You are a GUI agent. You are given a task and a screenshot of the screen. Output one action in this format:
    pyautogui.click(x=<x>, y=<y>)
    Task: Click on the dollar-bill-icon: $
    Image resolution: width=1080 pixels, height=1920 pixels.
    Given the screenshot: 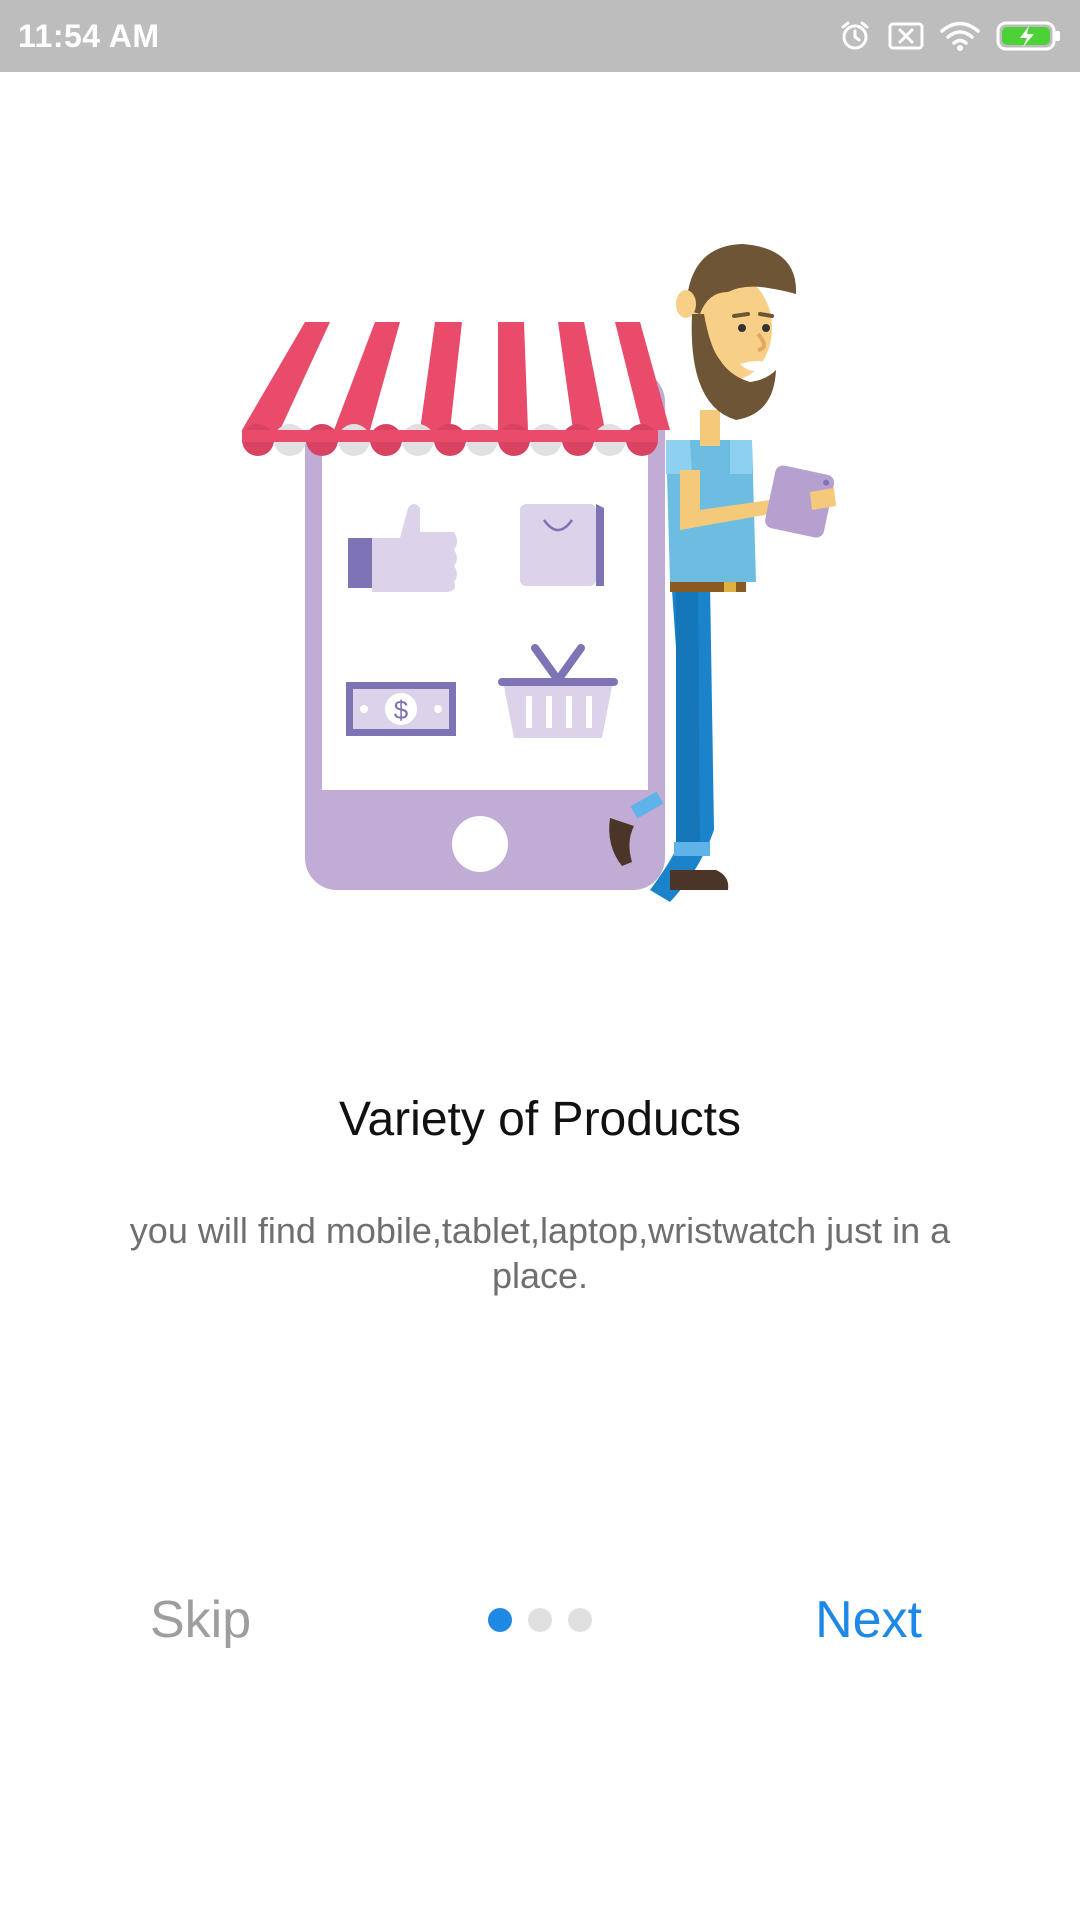 What is the action you would take?
    pyautogui.click(x=401, y=709)
    